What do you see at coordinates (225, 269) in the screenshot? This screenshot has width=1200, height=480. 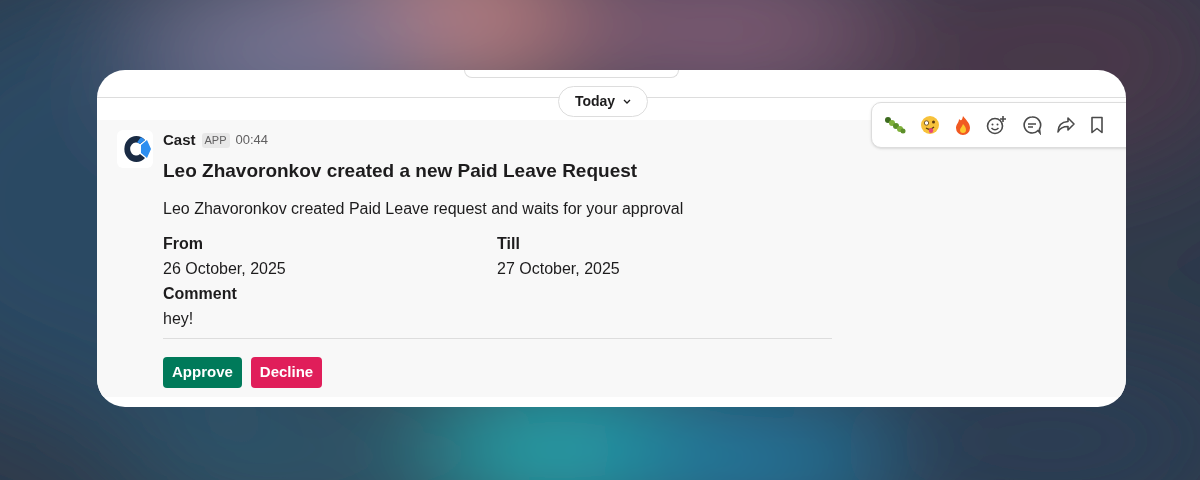 I see `field-value: 26 October, 2025` at bounding box center [225, 269].